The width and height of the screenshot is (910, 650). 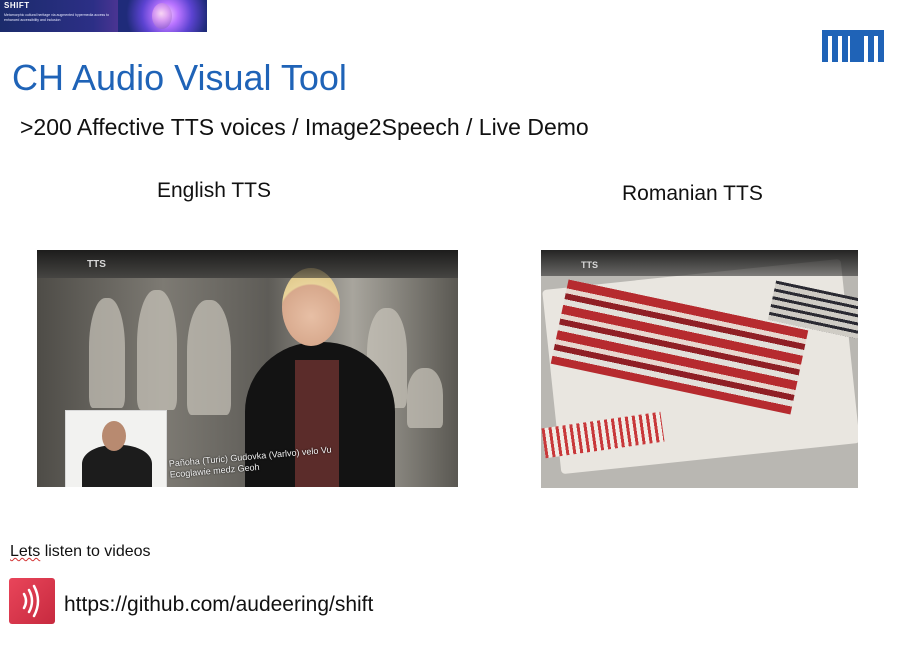 What do you see at coordinates (214, 190) in the screenshot?
I see `english-tts-label: English TTS` at bounding box center [214, 190].